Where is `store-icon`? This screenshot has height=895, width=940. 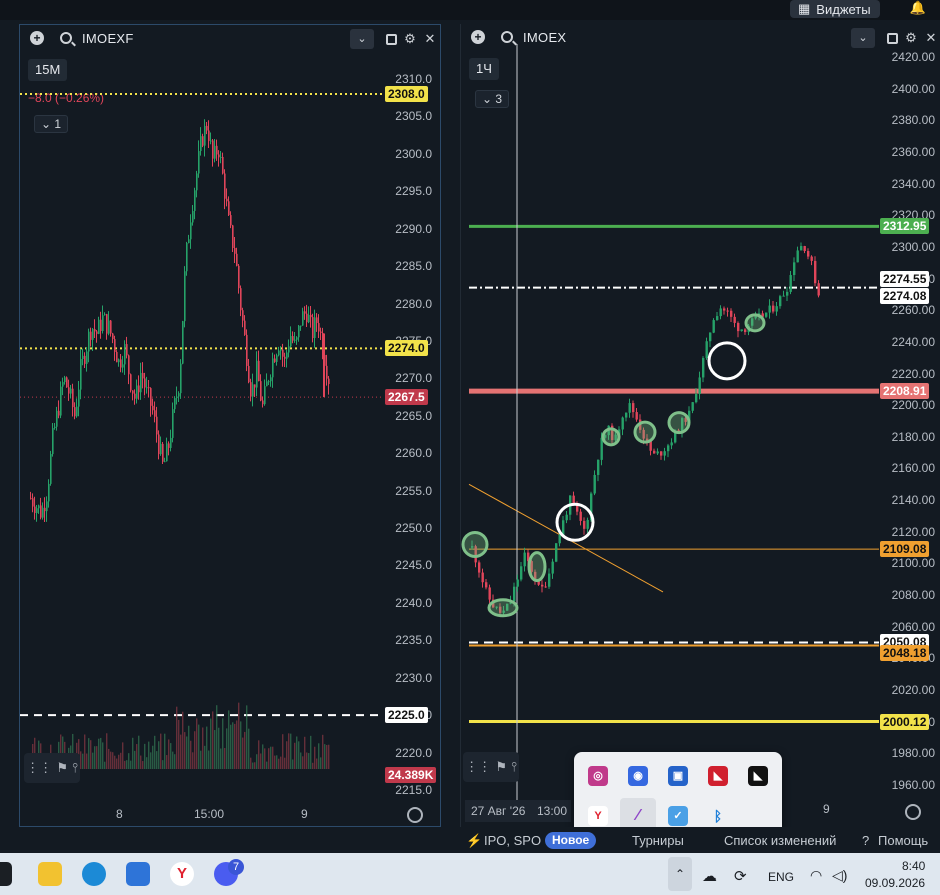
store-icon is located at coordinates (138, 874).